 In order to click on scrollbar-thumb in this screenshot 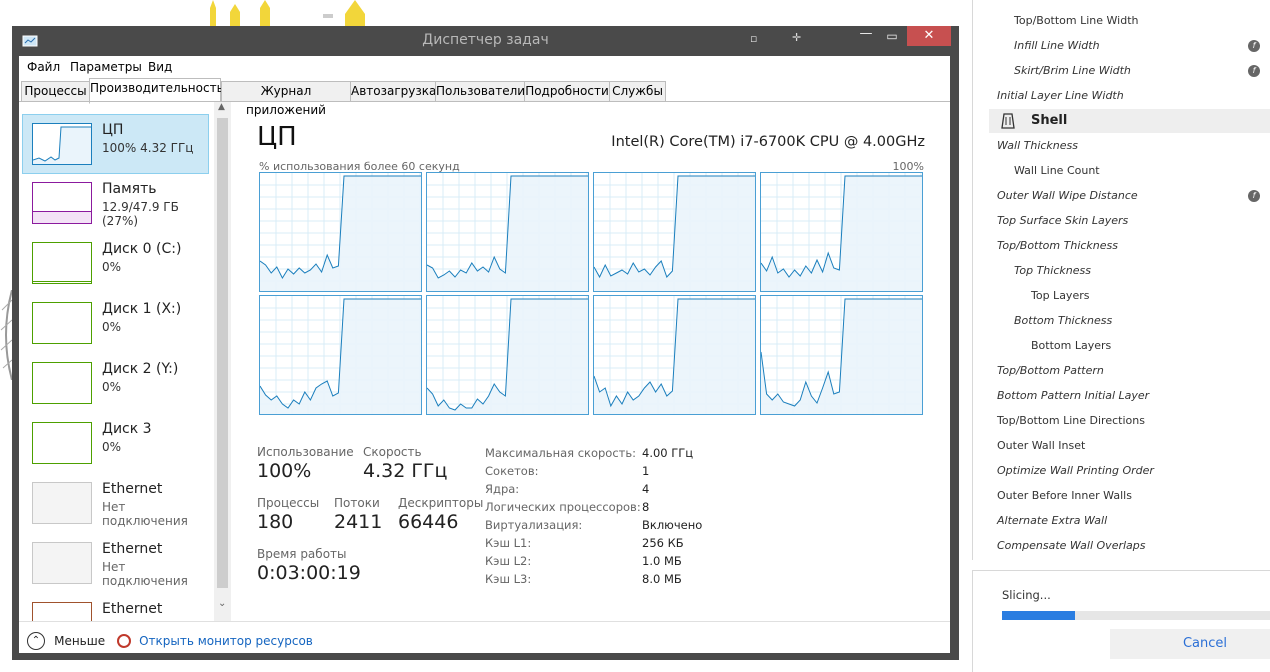, I will do `click(222, 353)`.